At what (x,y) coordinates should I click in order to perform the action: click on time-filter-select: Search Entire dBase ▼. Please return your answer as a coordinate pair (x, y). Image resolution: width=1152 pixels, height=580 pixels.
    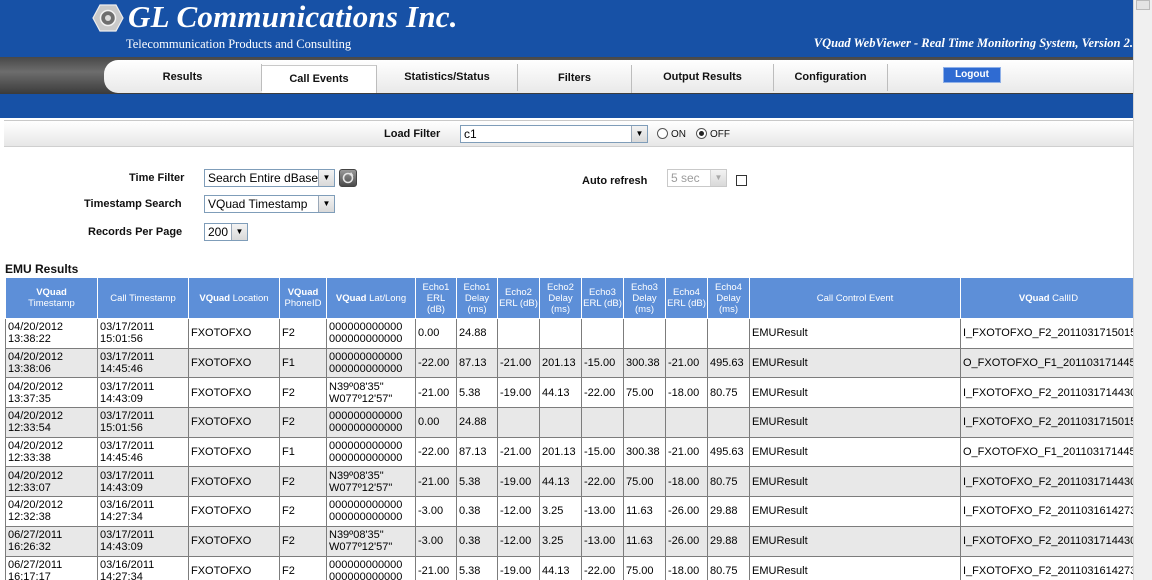
    Looking at the image, I should click on (269, 178).